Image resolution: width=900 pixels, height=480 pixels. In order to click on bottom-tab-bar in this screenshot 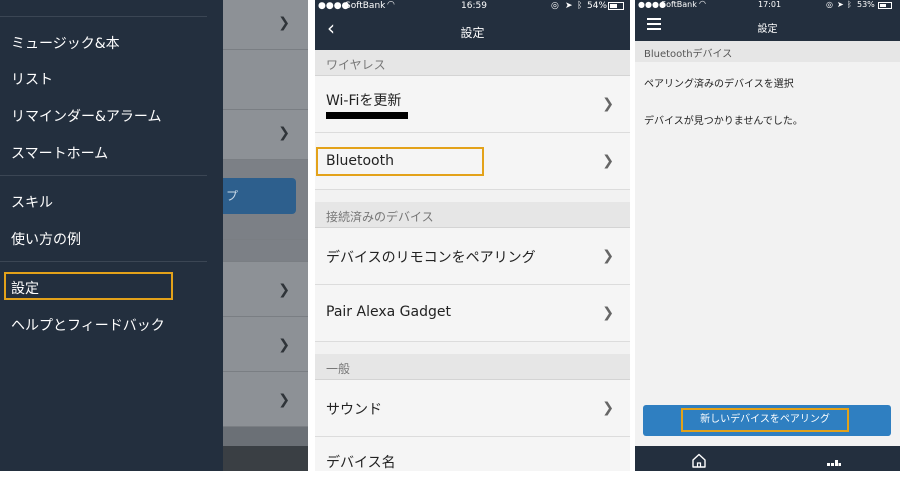, I will do `click(767, 458)`.